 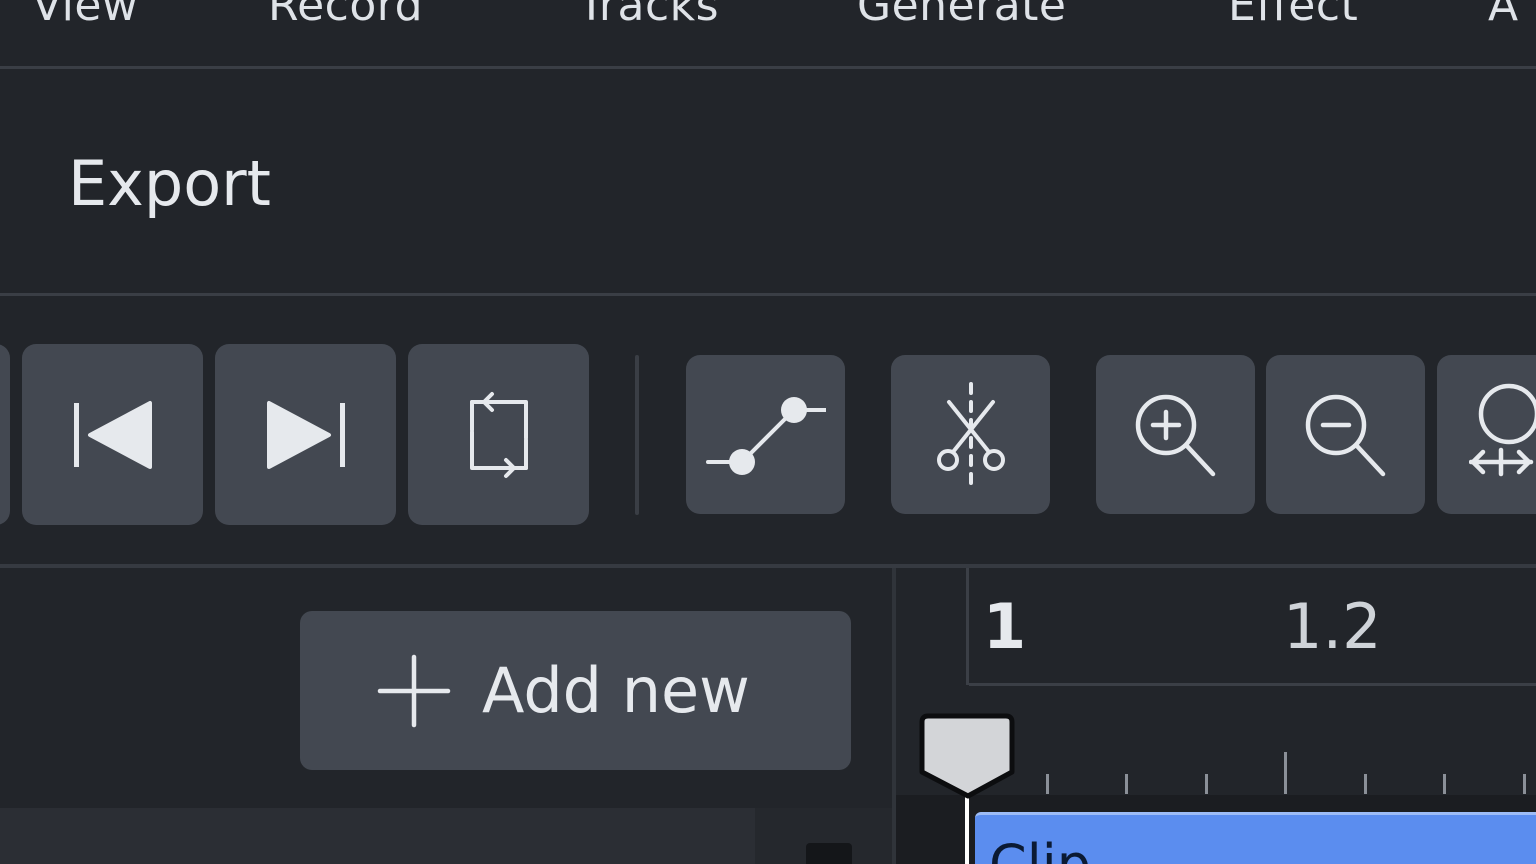 What do you see at coordinates (1332, 626) in the screenshot?
I see `ruler-label-1-2: 1.2` at bounding box center [1332, 626].